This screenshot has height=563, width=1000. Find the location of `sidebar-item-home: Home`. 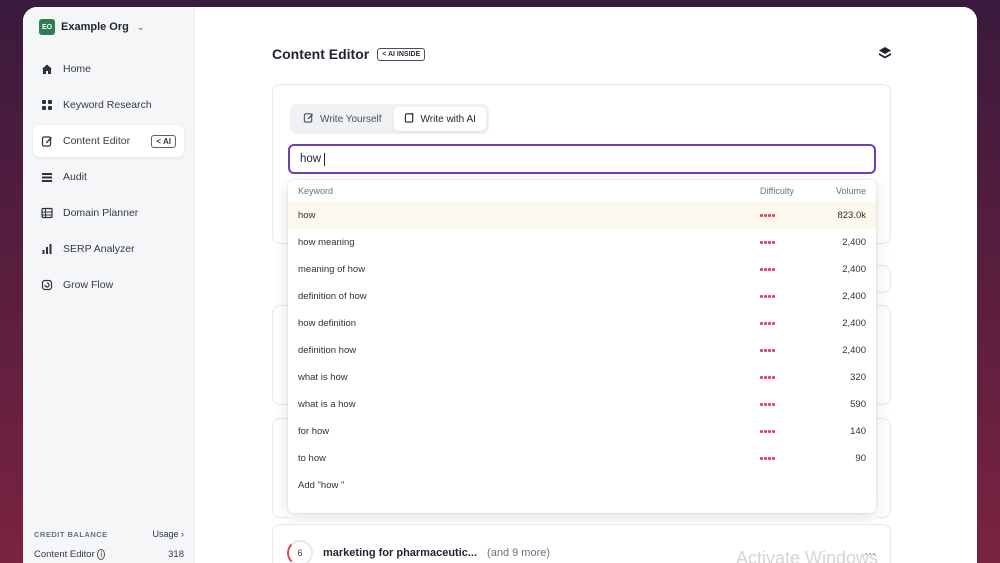

sidebar-item-home: Home is located at coordinates (108, 69).